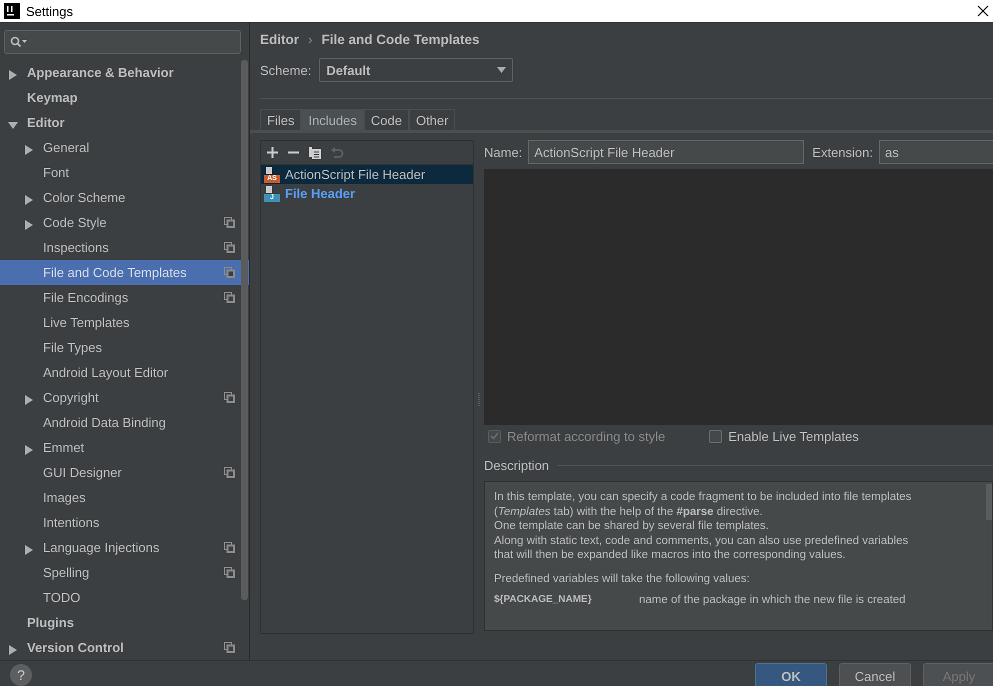 This screenshot has height=686, width=993. Describe the element at coordinates (124, 522) in the screenshot. I see `sidebar-item: Intentions` at that location.